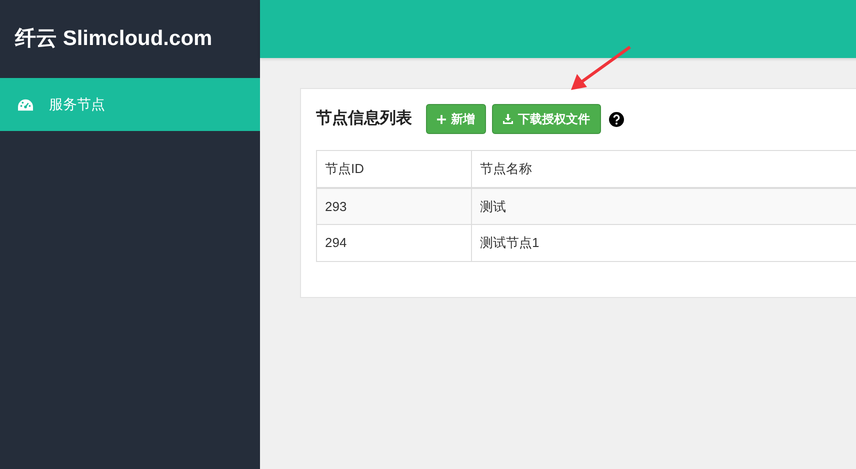 The height and width of the screenshot is (469, 856). Describe the element at coordinates (25, 104) in the screenshot. I see `dashboard-icon` at that location.